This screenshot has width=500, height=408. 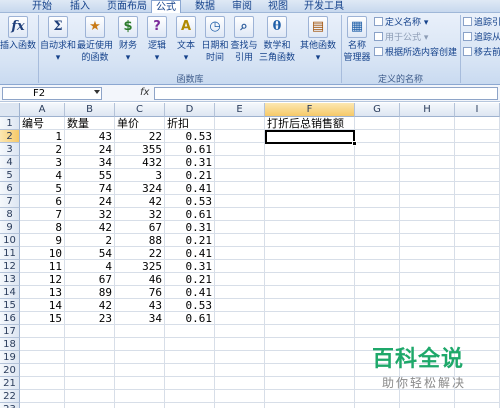 I want to click on row-header-8: 8, so click(x=10, y=214).